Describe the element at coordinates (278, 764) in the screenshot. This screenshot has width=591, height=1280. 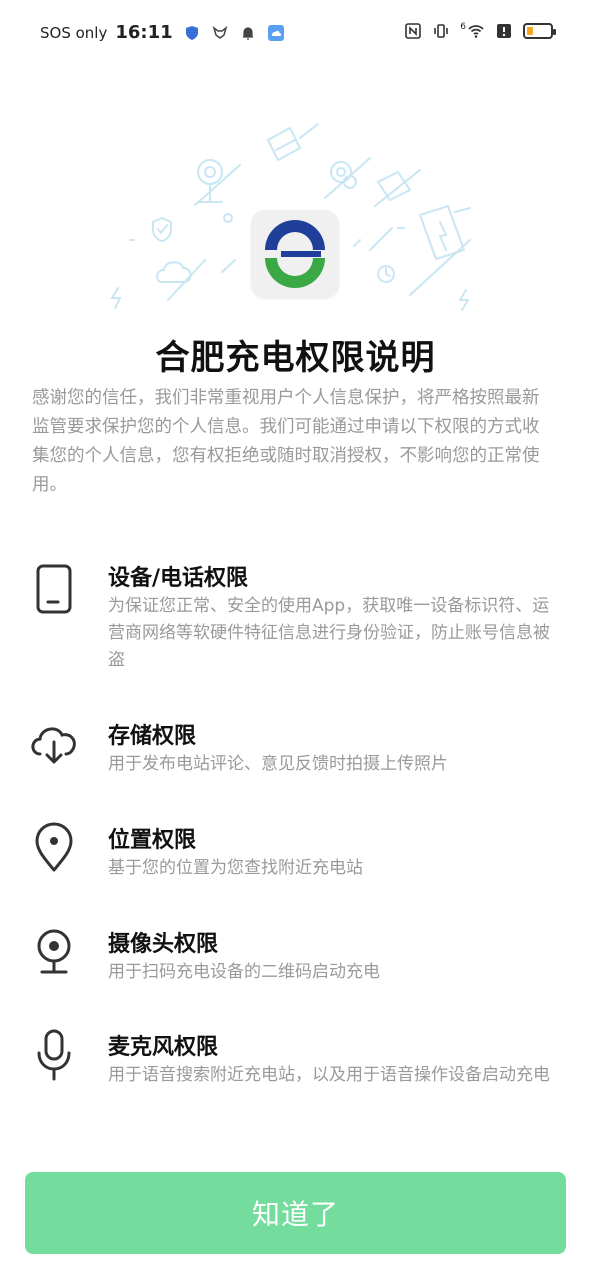
I see `permission-desc: 用于发布电站评论、意见反馈时拍摄上传照片` at that location.